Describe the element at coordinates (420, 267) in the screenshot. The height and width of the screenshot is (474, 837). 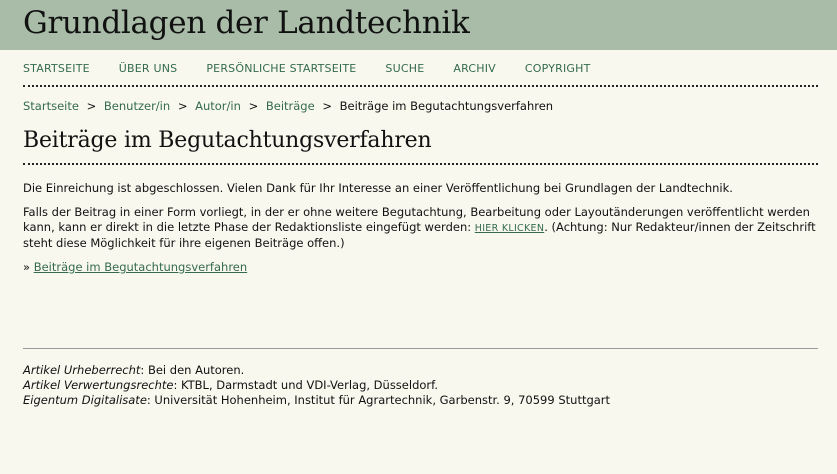
I see `back-link-row: » Beiträge im Begutachtungsverfahren` at that location.